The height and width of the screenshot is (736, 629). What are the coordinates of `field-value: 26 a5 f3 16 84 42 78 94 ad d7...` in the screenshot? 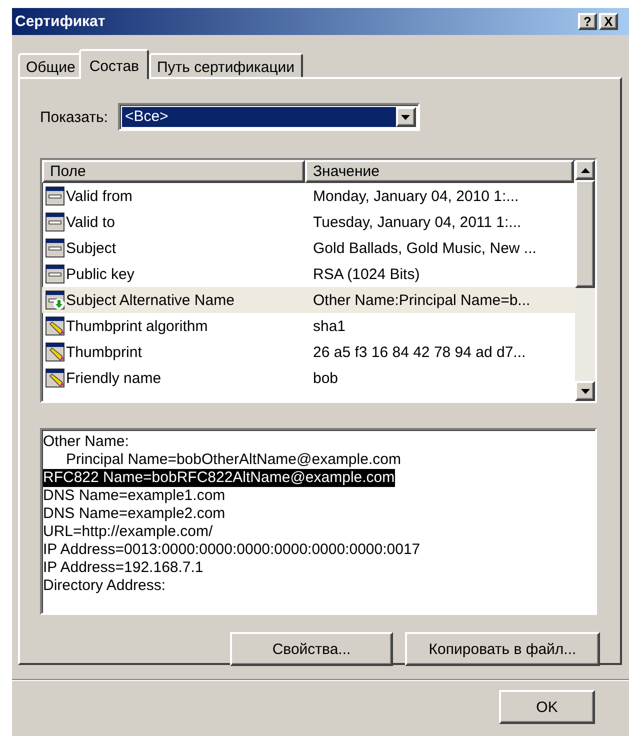 It's located at (419, 352).